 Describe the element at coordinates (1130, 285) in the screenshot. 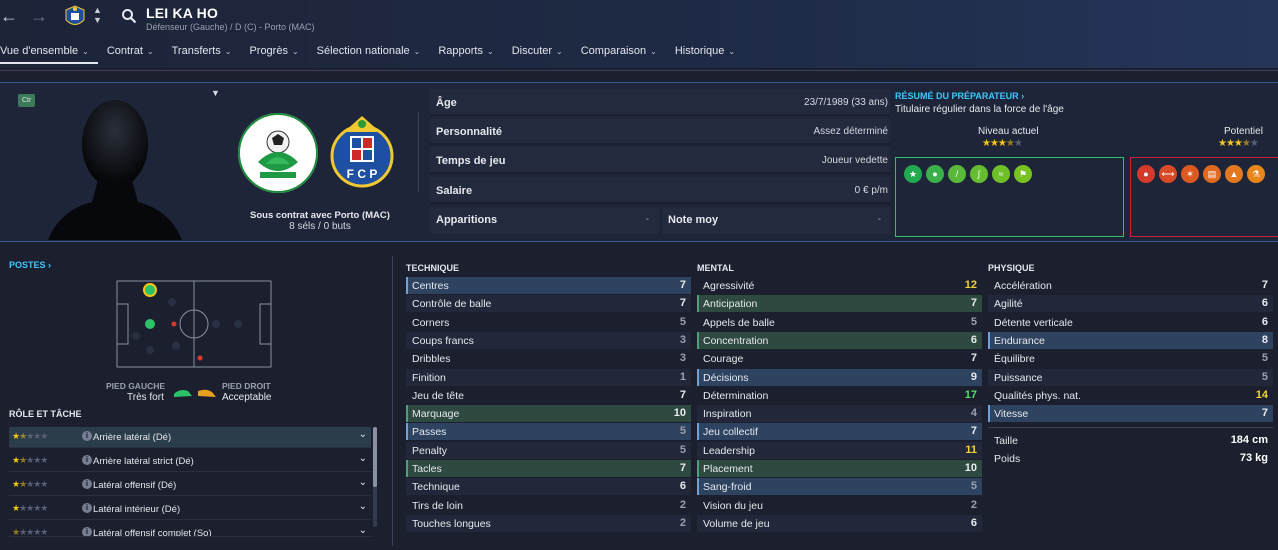

I see `attribute-row: Accélération 7` at that location.